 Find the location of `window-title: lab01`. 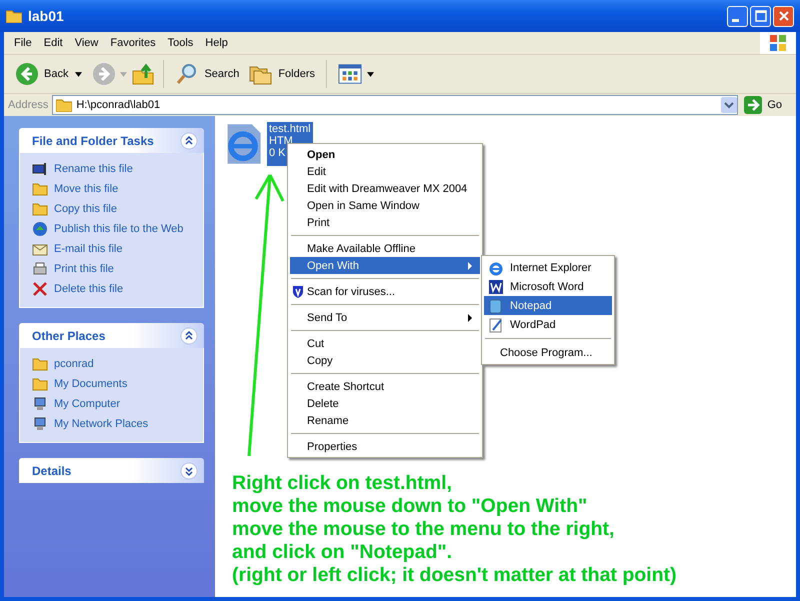

window-title: lab01 is located at coordinates (46, 16).